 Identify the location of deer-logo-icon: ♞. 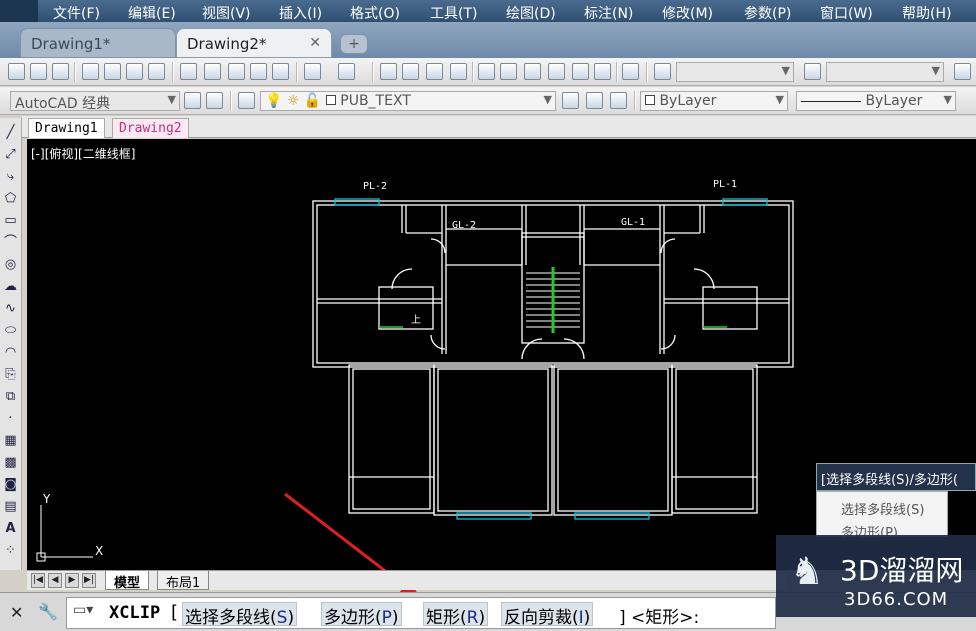
(807, 571).